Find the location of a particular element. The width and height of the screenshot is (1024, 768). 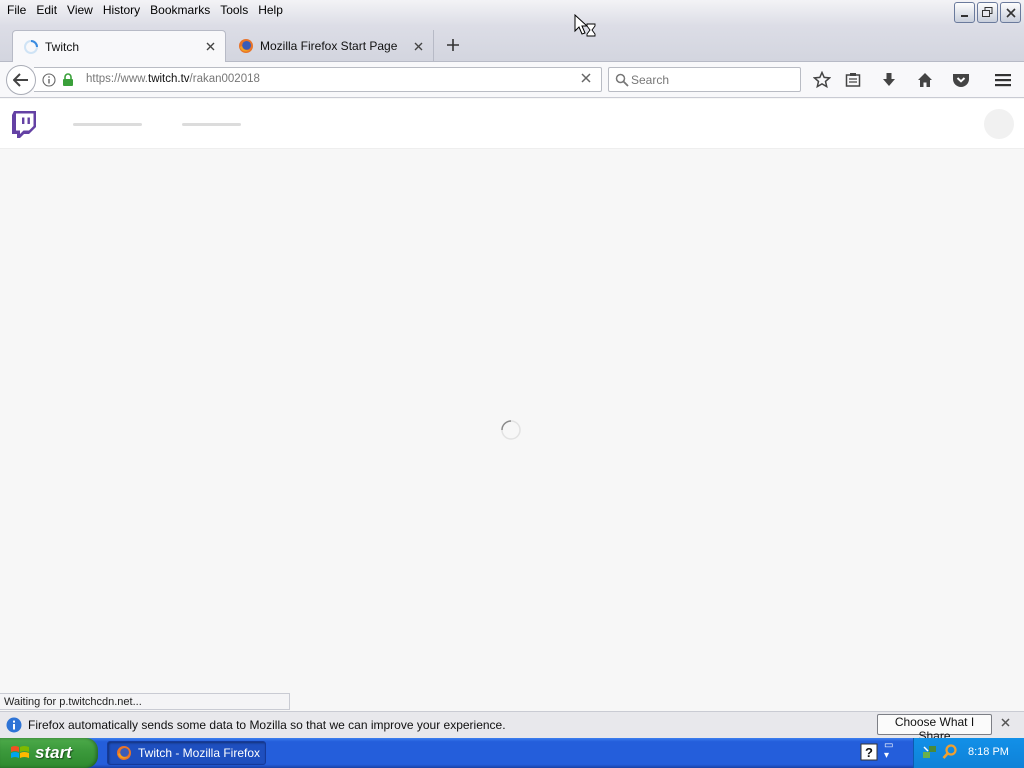

new-tab-button is located at coordinates (453, 45).